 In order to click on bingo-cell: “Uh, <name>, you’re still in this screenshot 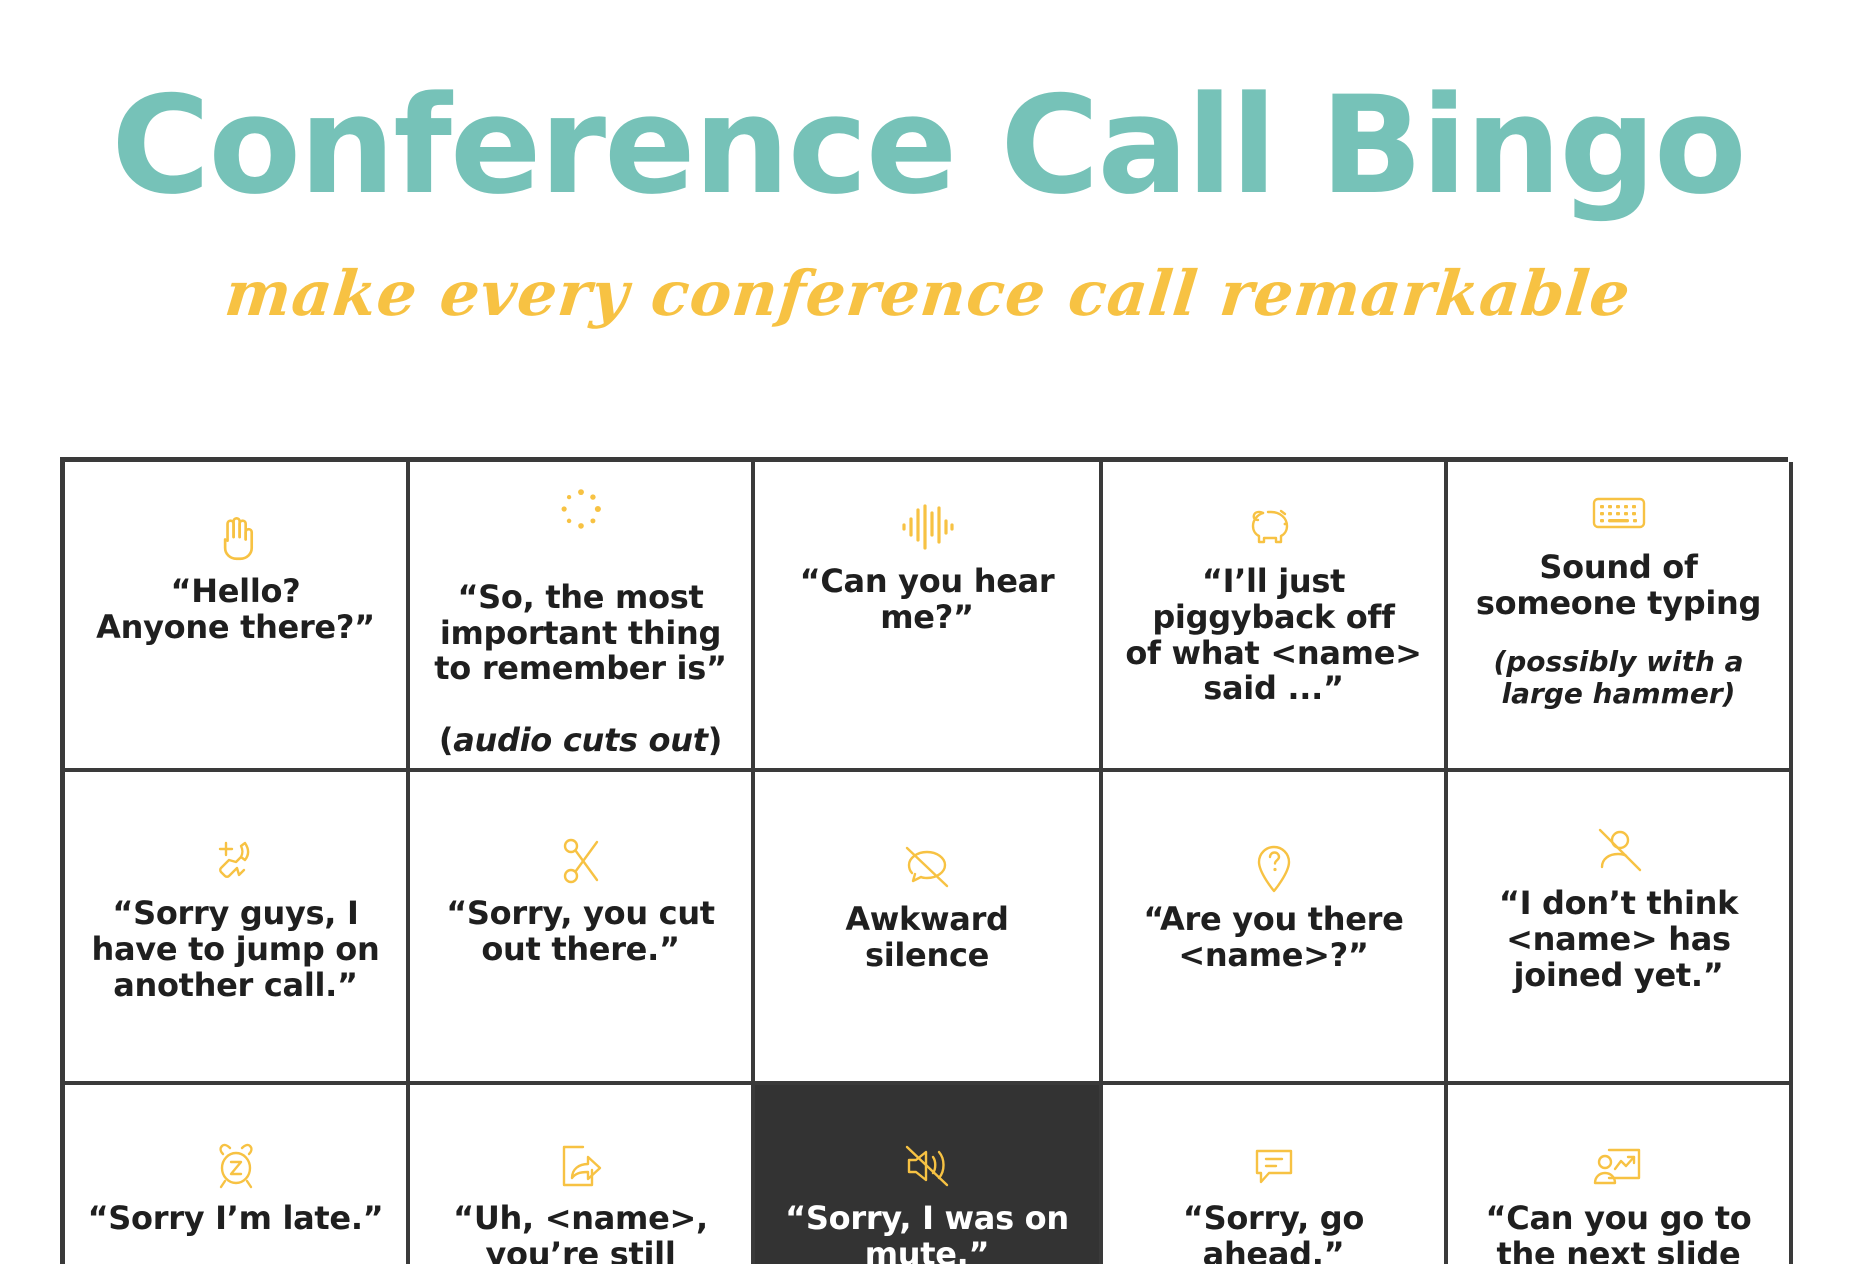, I will do `click(582, 1174)`.